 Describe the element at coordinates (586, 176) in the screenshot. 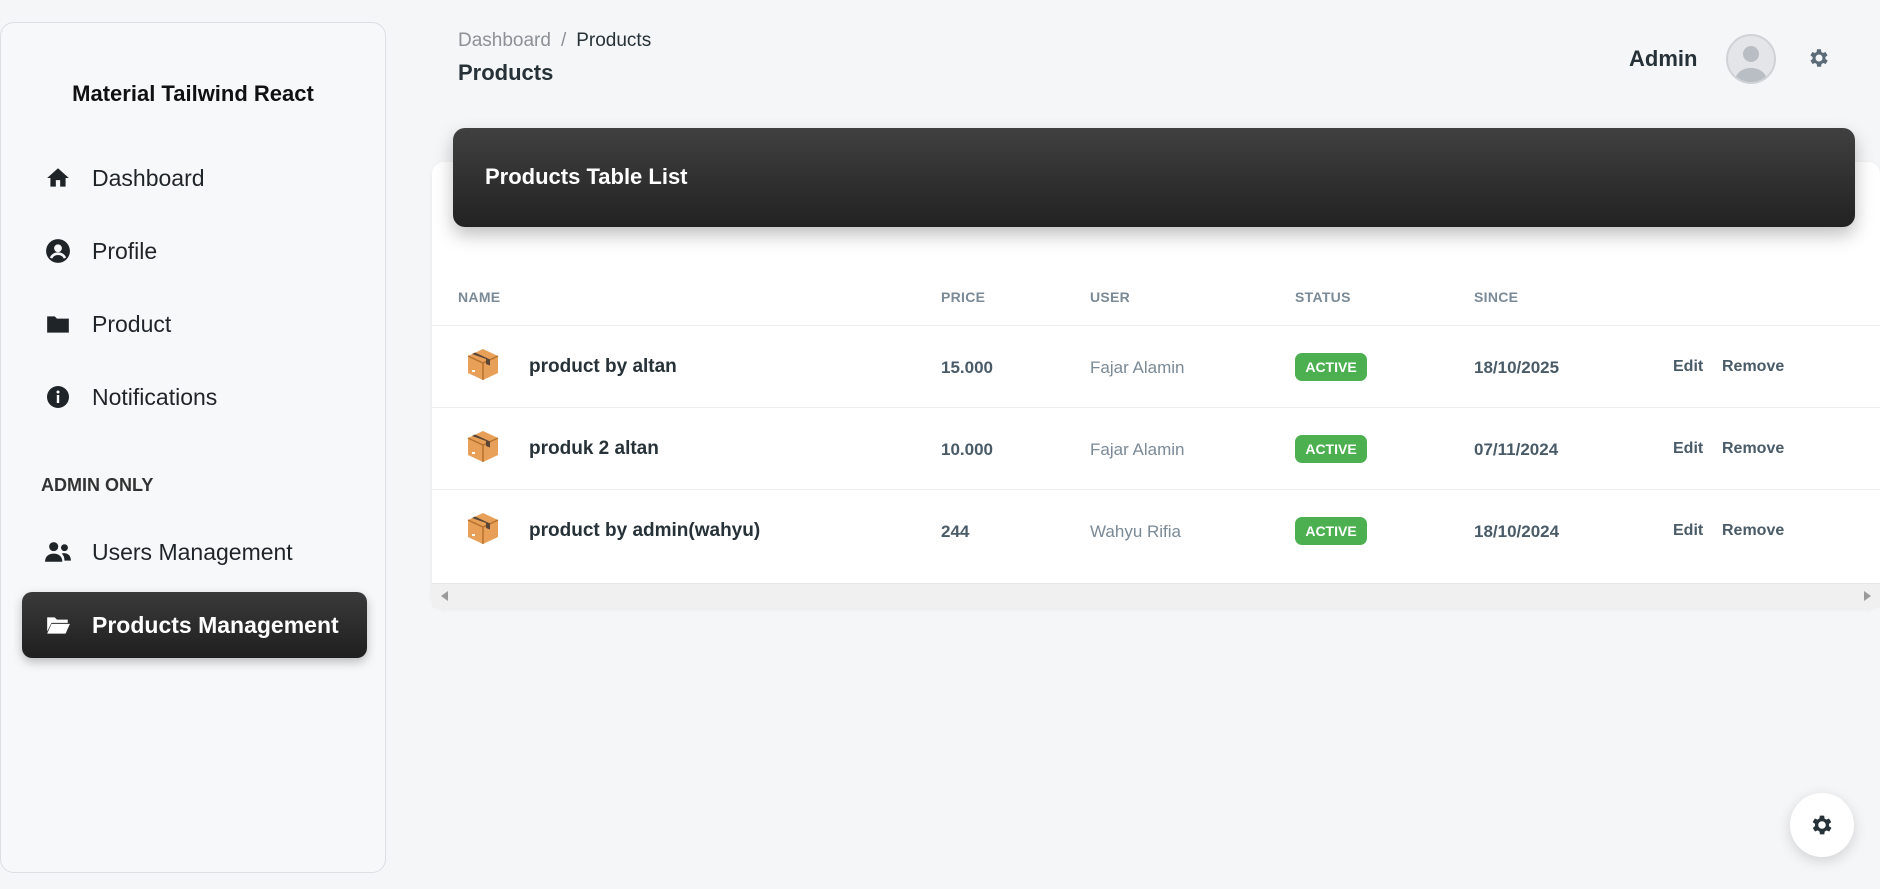

I see `card-title: Products Table List` at that location.